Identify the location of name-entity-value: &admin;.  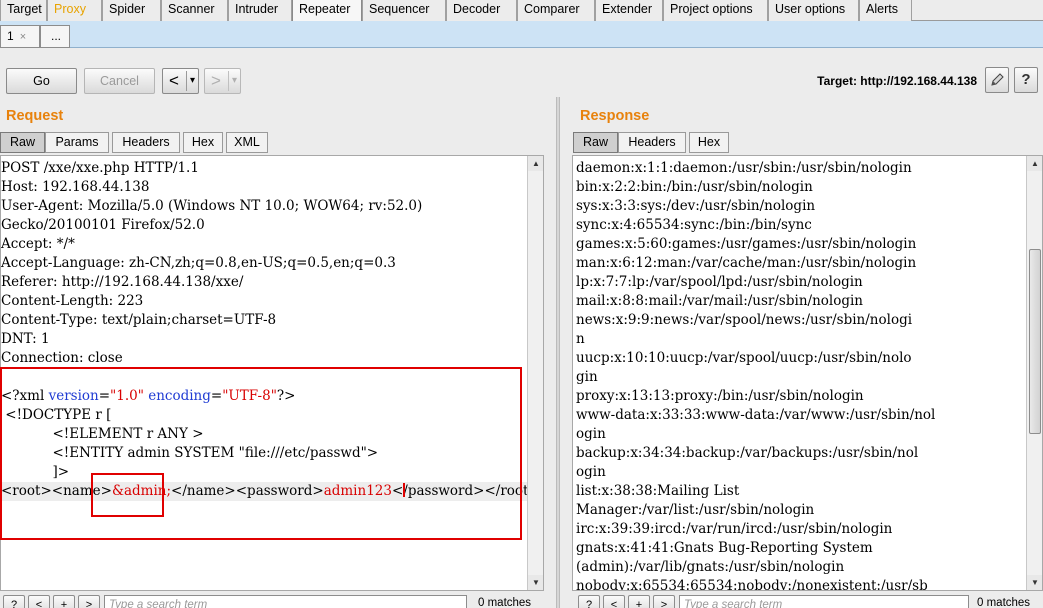
(141, 491).